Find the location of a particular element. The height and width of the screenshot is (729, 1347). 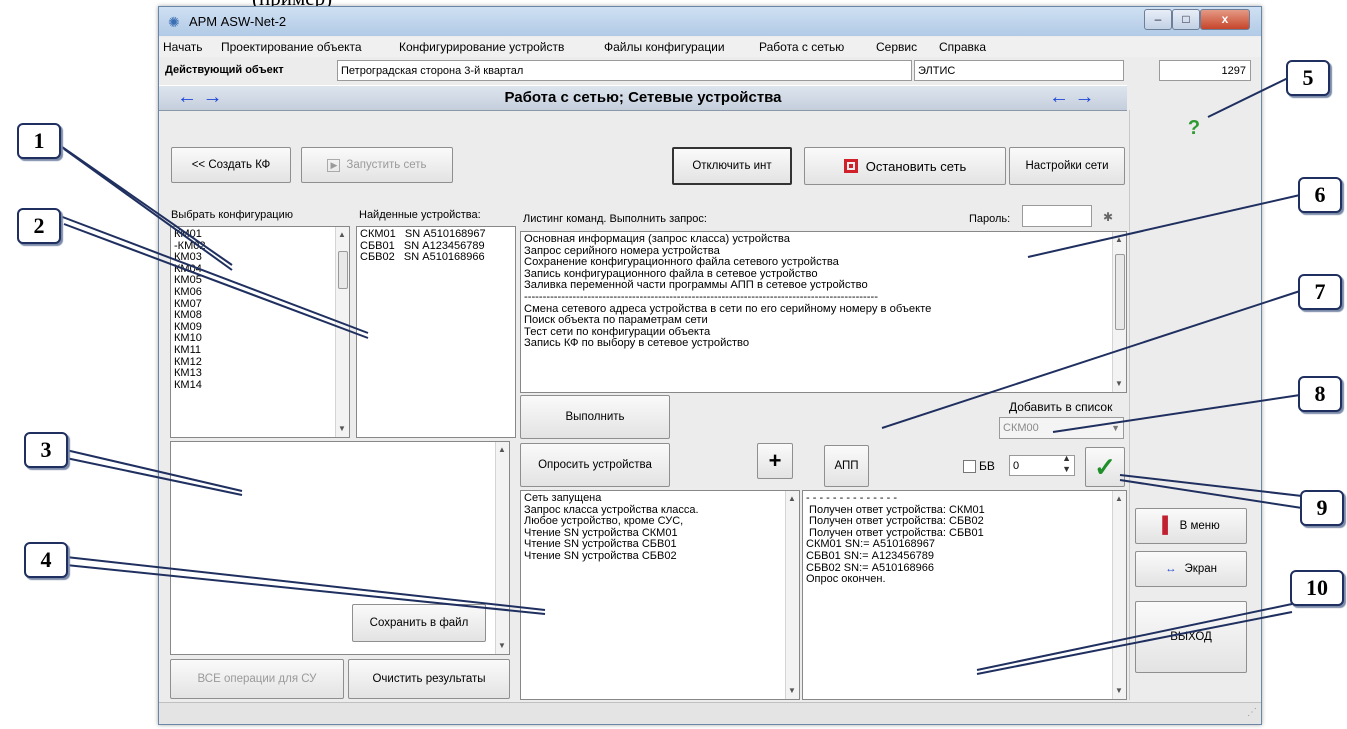

callout-7: 7 is located at coordinates (1320, 292).